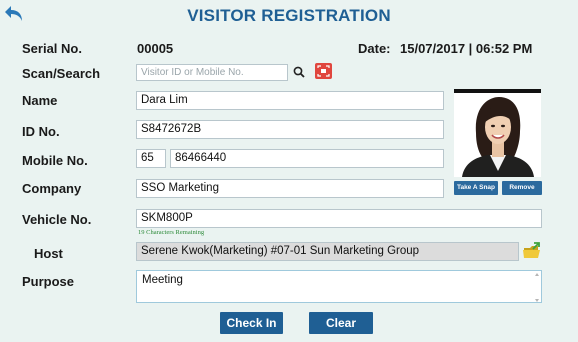 The width and height of the screenshot is (578, 342). I want to click on purpose-label: Purpose, so click(48, 281).